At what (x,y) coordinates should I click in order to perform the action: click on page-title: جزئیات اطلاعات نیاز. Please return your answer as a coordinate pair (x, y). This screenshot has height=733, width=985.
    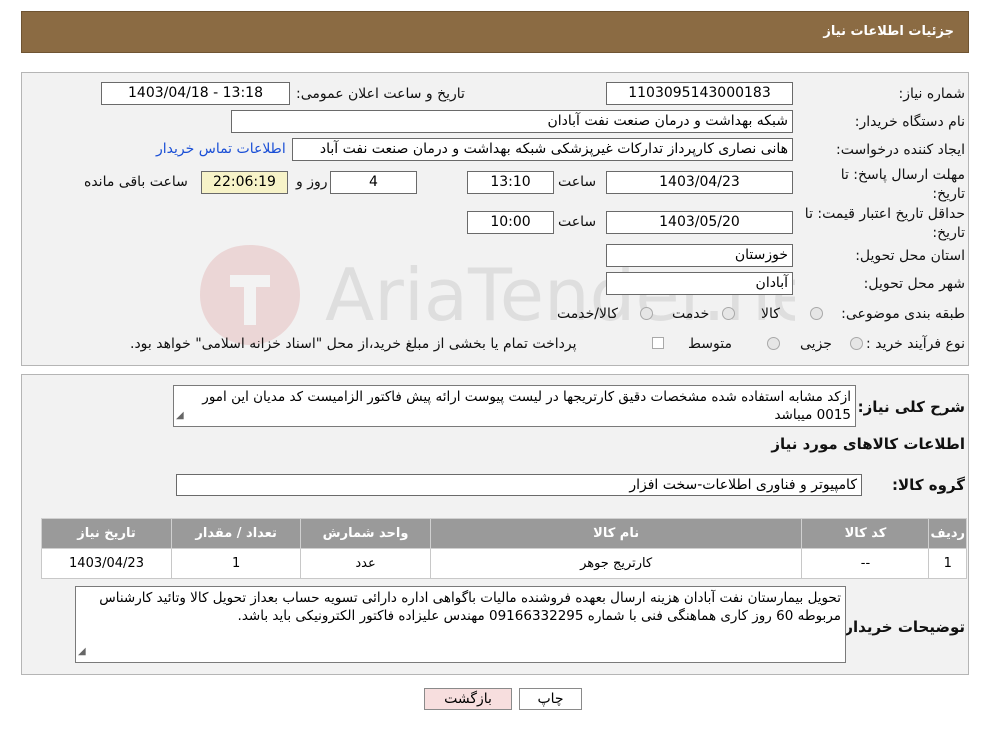
    Looking at the image, I should click on (888, 31).